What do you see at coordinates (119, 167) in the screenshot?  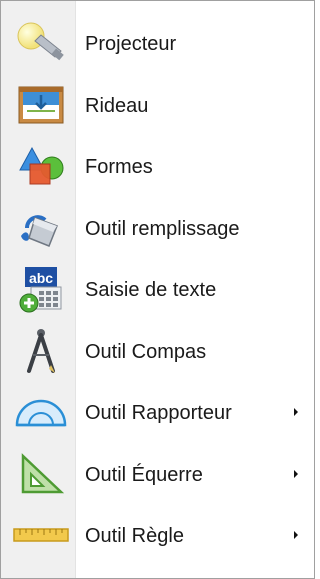 I see `menu-item-label: Formes` at bounding box center [119, 167].